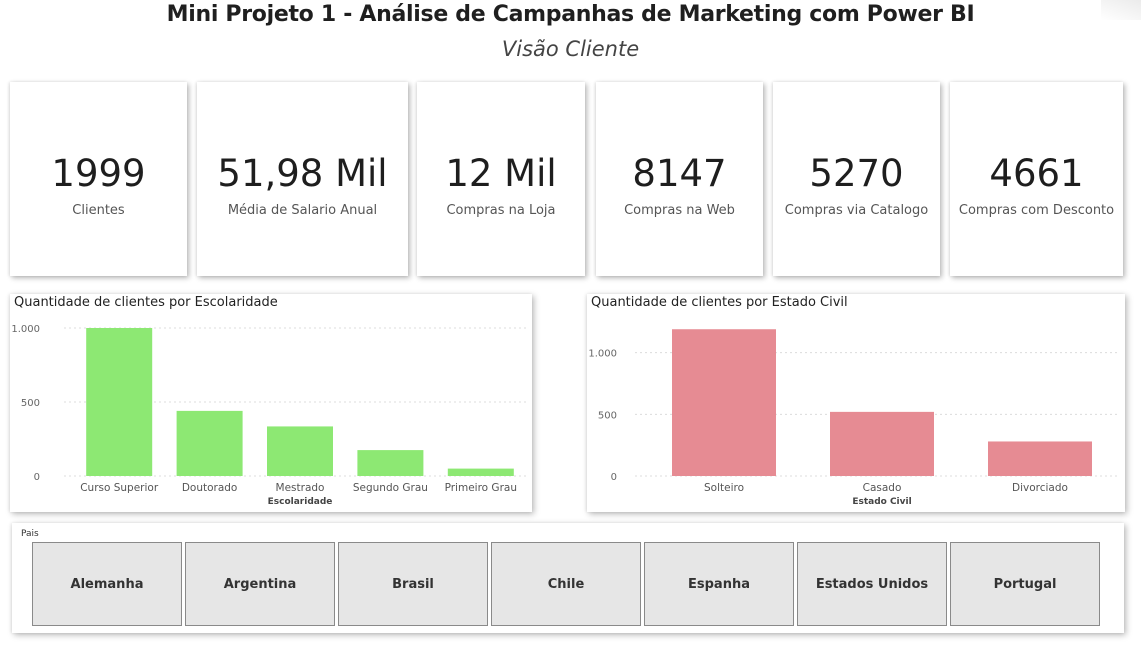  What do you see at coordinates (1036, 173) in the screenshot?
I see `kpi-value: 4661` at bounding box center [1036, 173].